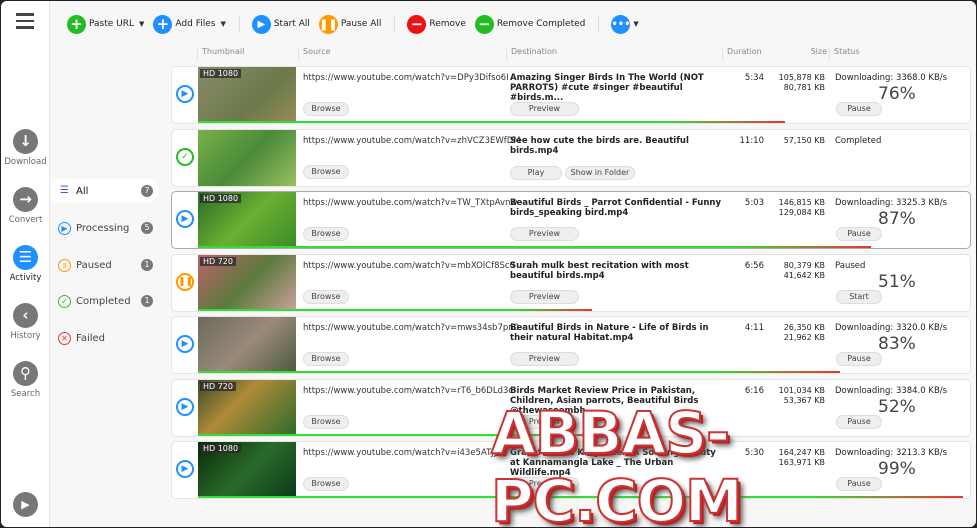 This screenshot has height=528, width=977. Describe the element at coordinates (804, 265) in the screenshot. I see `size-total: 80,379 KB` at that location.